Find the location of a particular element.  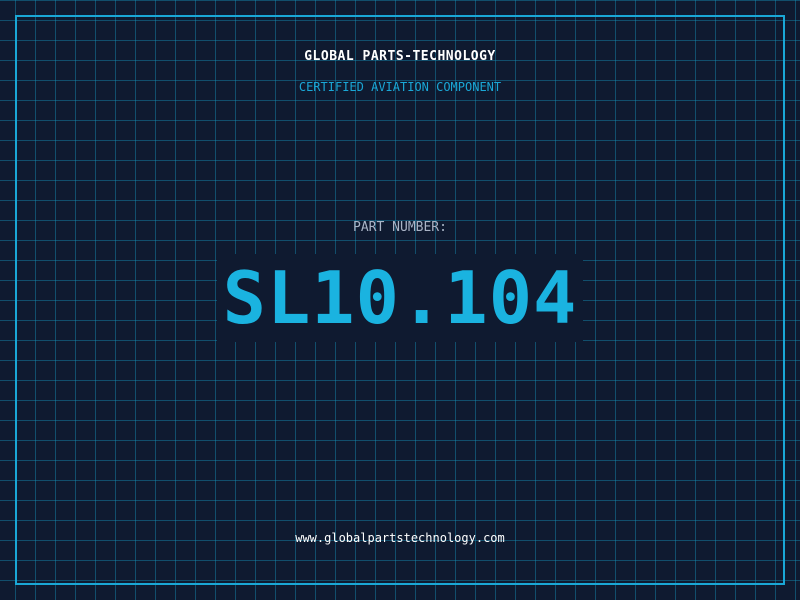

part-number-value: SL10.104 is located at coordinates (400, 298).